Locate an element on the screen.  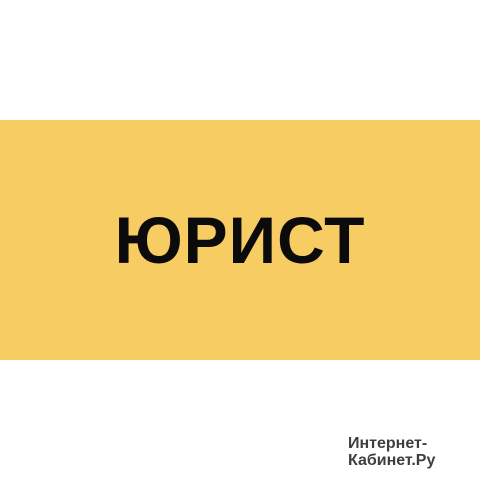
watermark-line-2: Кабинет.Ру is located at coordinates (392, 460).